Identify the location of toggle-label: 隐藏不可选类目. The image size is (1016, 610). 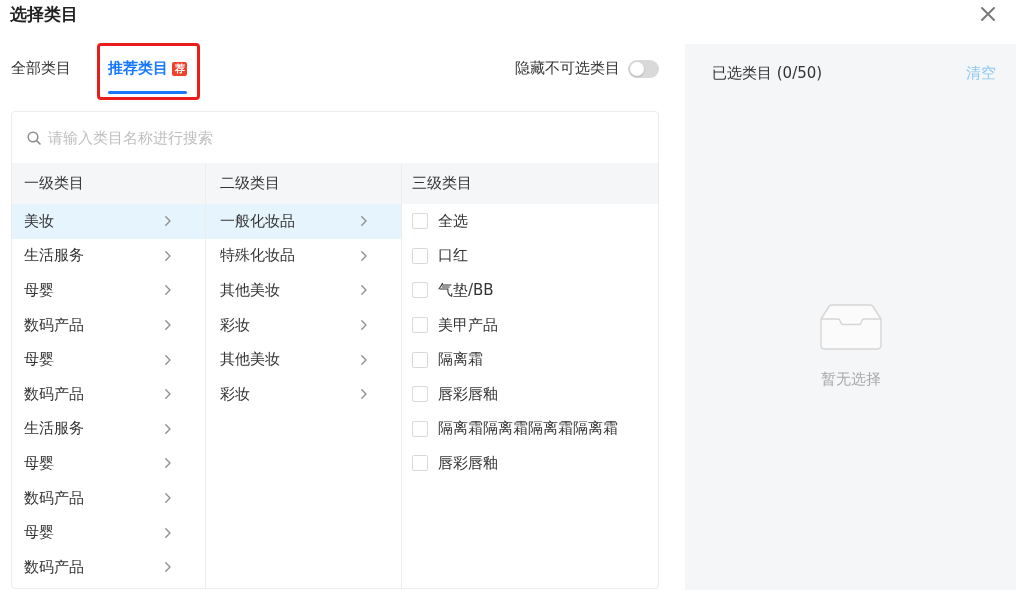
(567, 68).